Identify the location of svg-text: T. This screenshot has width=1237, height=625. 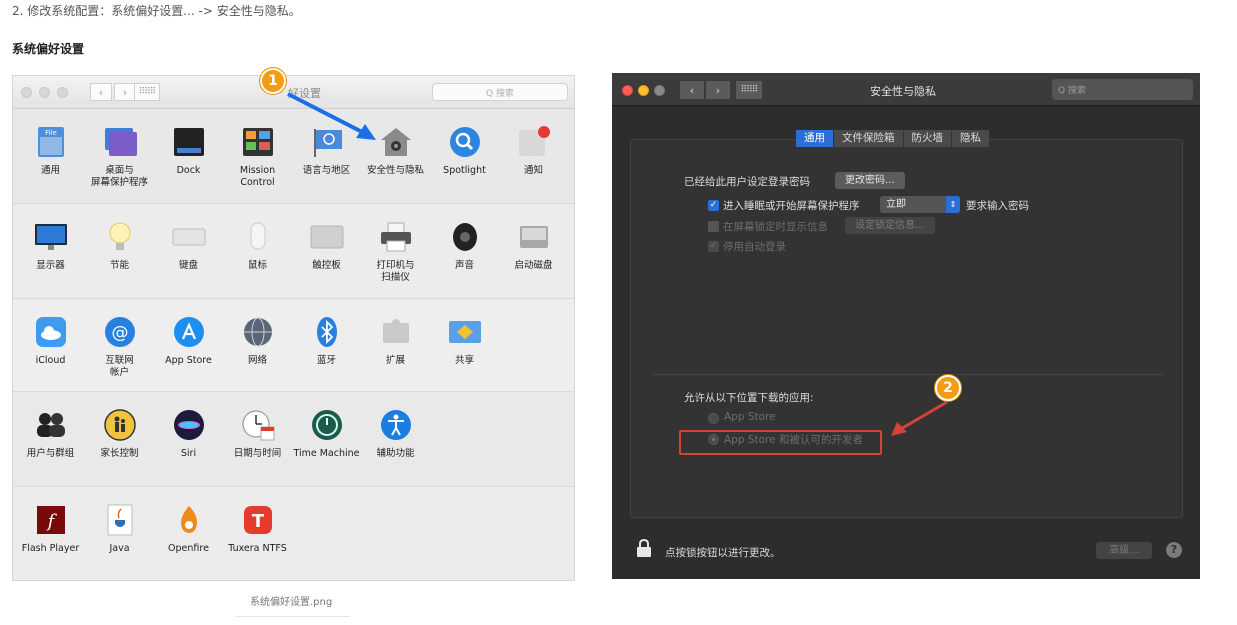
(257, 521).